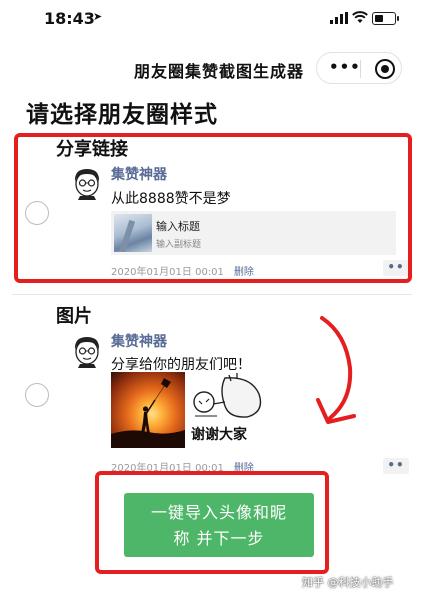  I want to click on radio-image, so click(37, 395).